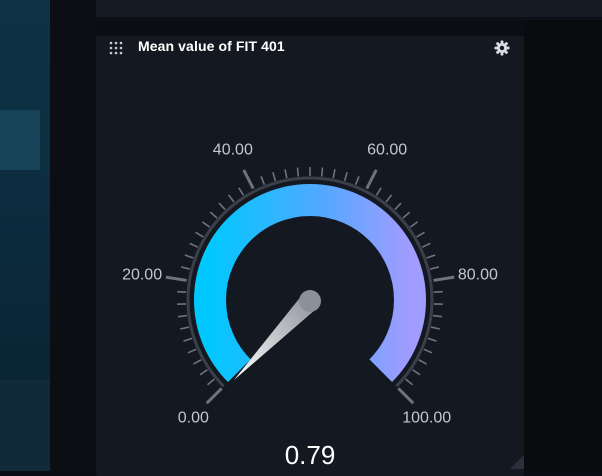  I want to click on gauge-value-arc, so click(310, 285).